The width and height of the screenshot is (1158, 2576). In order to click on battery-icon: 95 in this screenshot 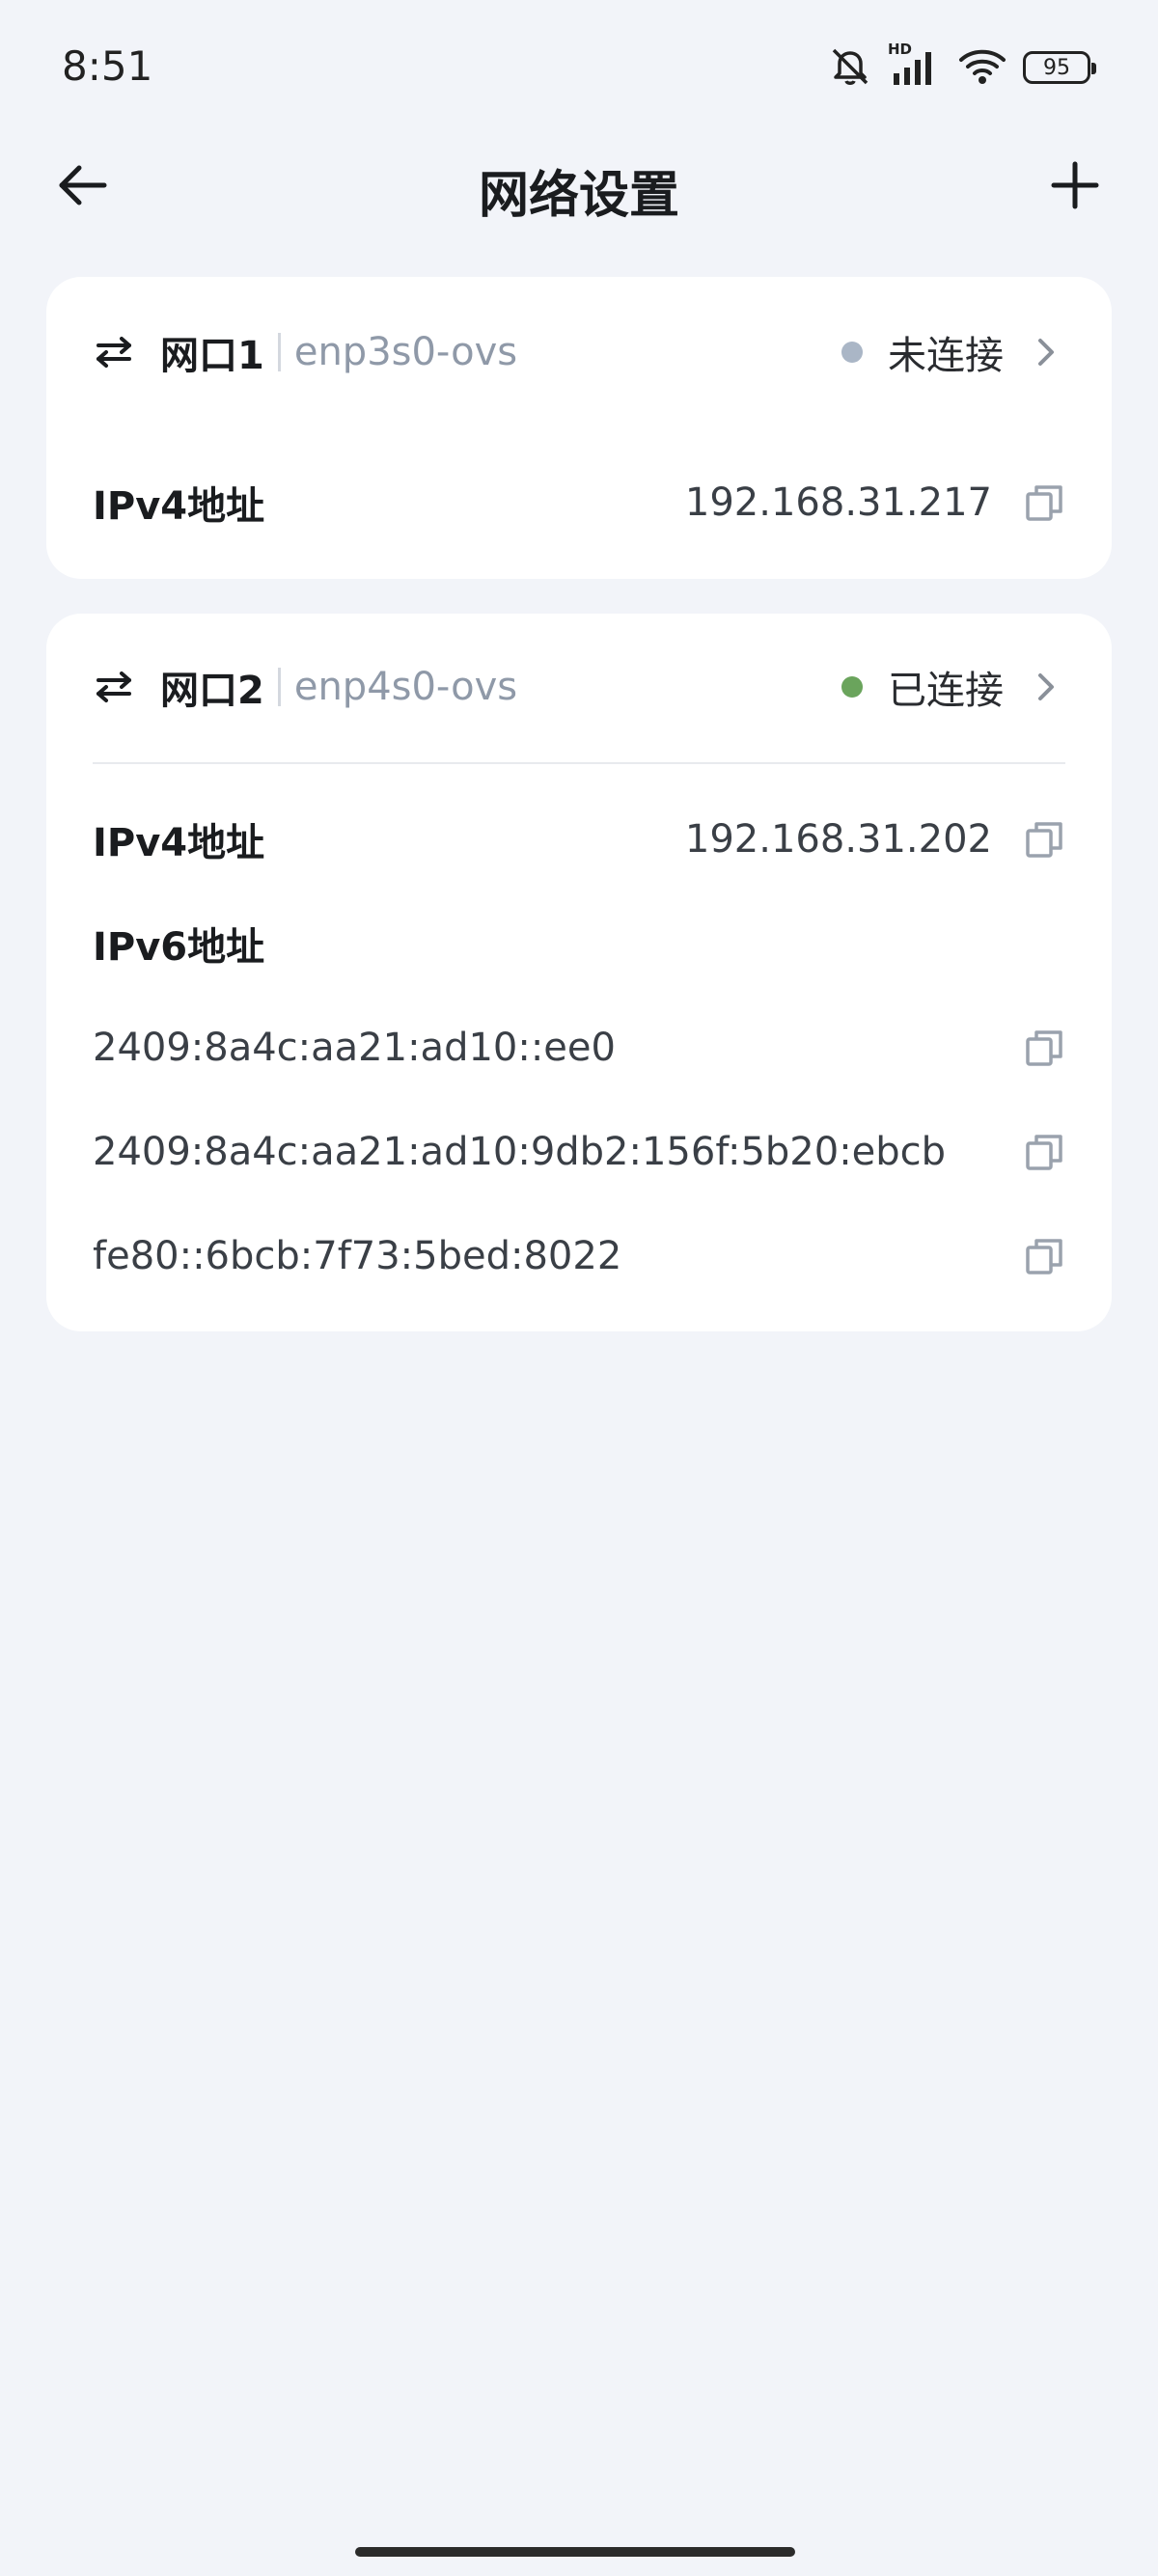, I will do `click(1059, 67)`.